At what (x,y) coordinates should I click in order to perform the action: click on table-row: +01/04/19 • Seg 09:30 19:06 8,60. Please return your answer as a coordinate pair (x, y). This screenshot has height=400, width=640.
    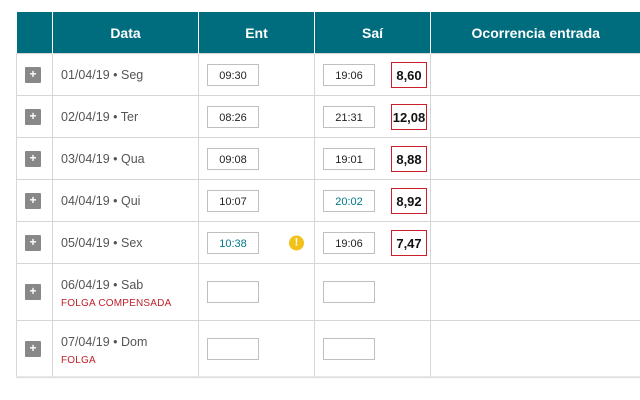
    Looking at the image, I should click on (328, 74).